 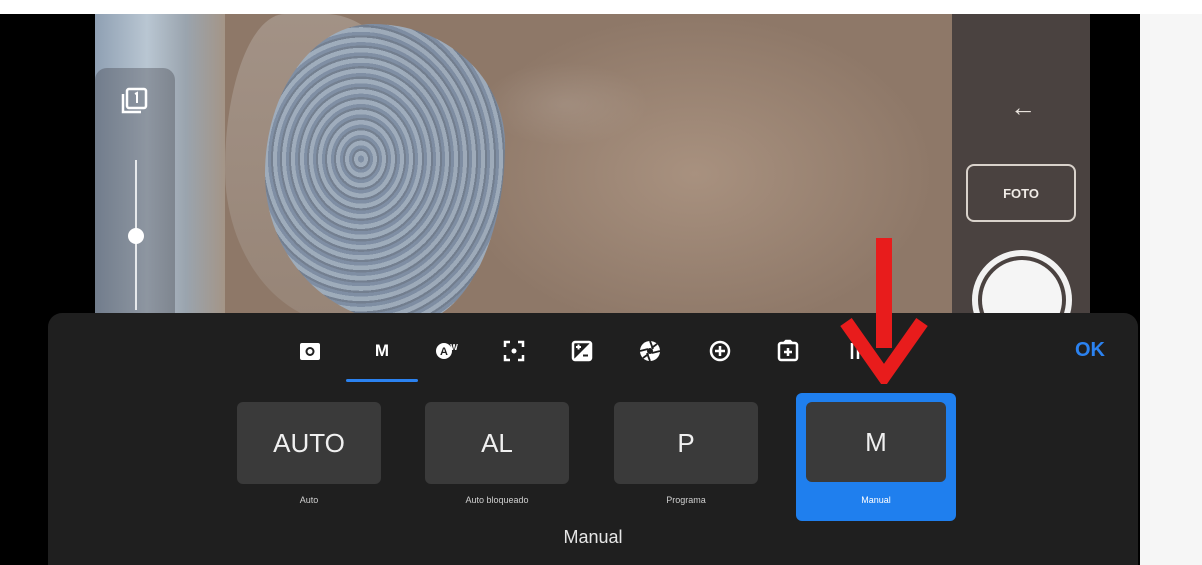 I want to click on current-mode-title: Manual, so click(x=593, y=537).